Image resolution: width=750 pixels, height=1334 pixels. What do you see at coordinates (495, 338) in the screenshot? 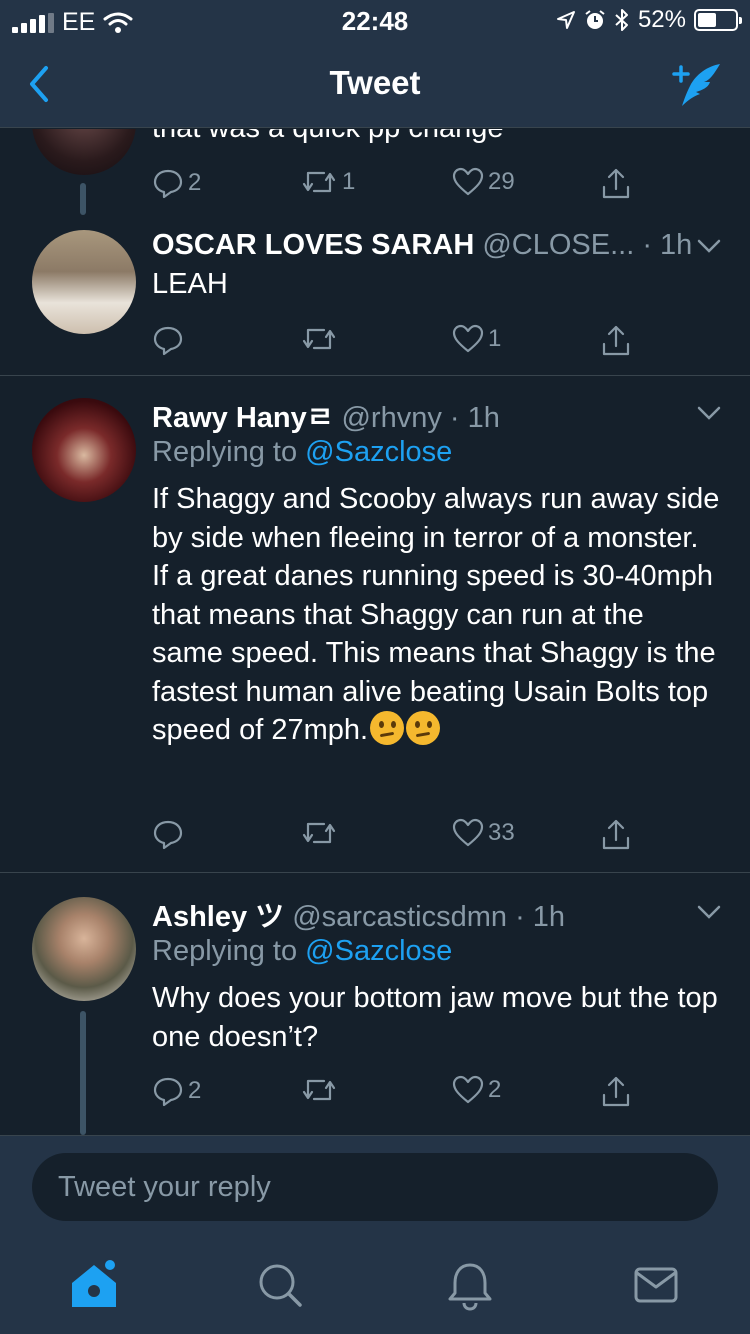
I see `like-count: 1` at bounding box center [495, 338].